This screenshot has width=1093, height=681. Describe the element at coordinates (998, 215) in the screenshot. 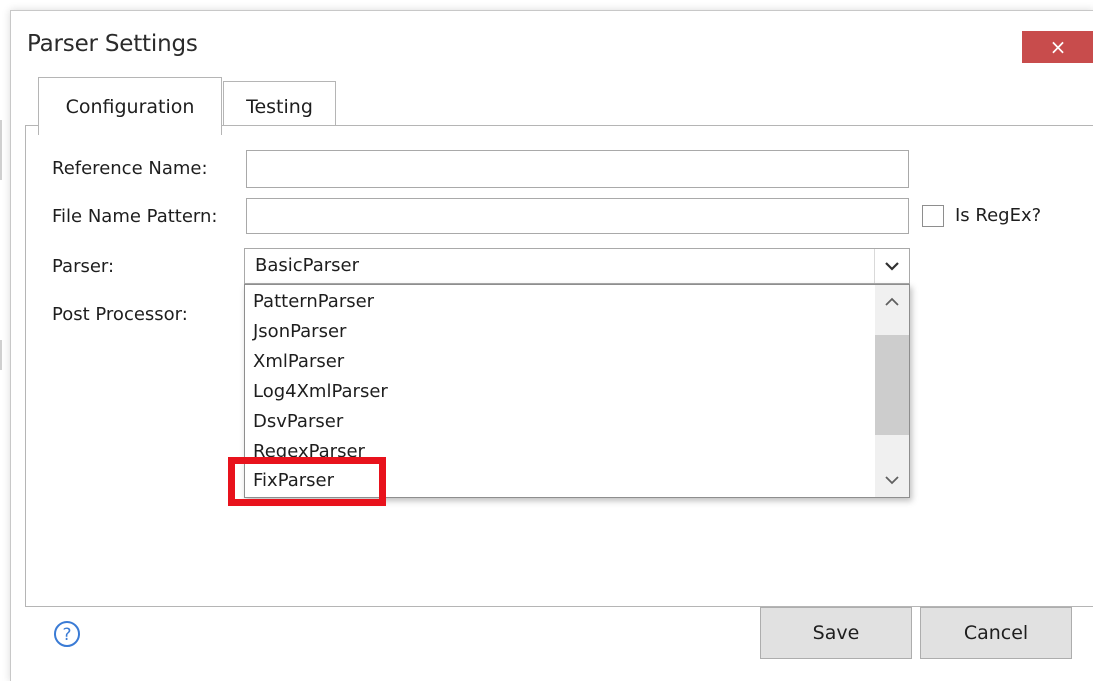

I see `is-regex-label: Is RegEx?` at that location.